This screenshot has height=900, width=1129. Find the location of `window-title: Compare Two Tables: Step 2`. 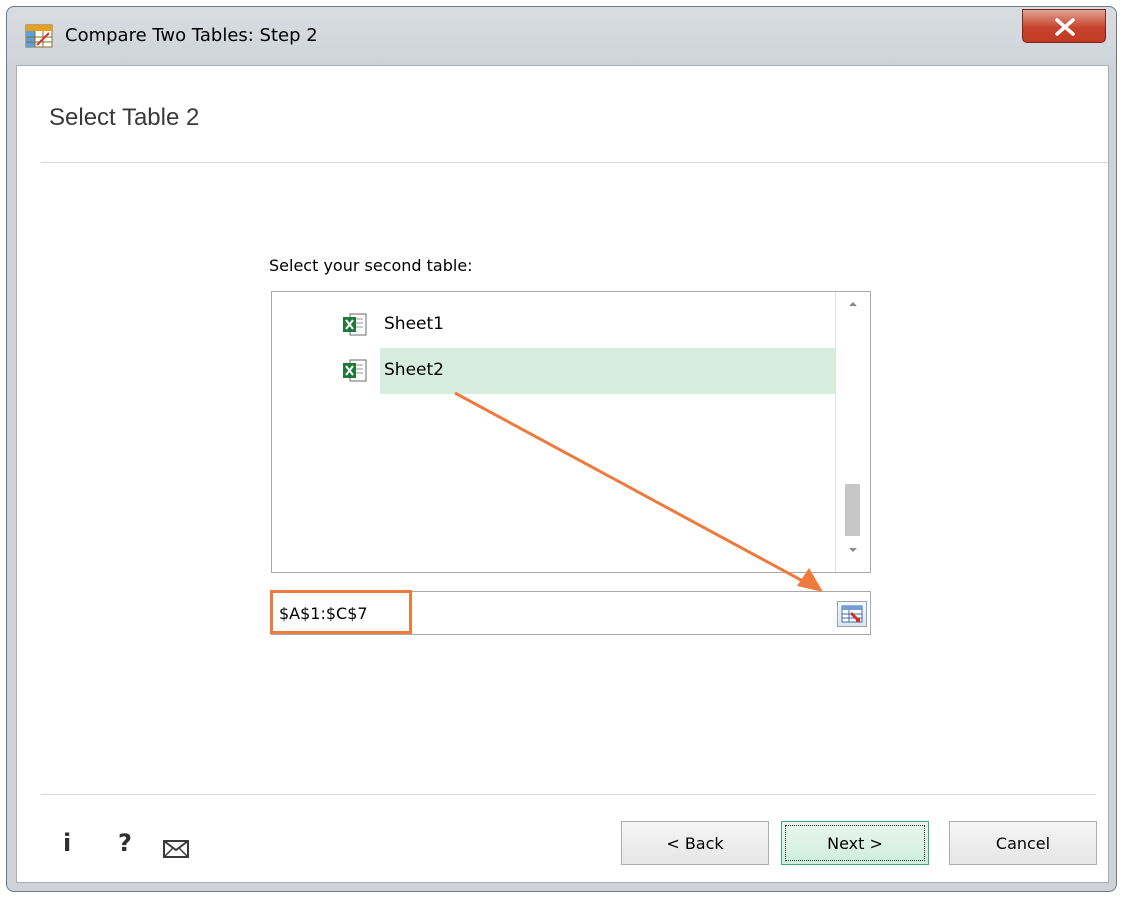

window-title: Compare Two Tables: Step 2 is located at coordinates (191, 35).